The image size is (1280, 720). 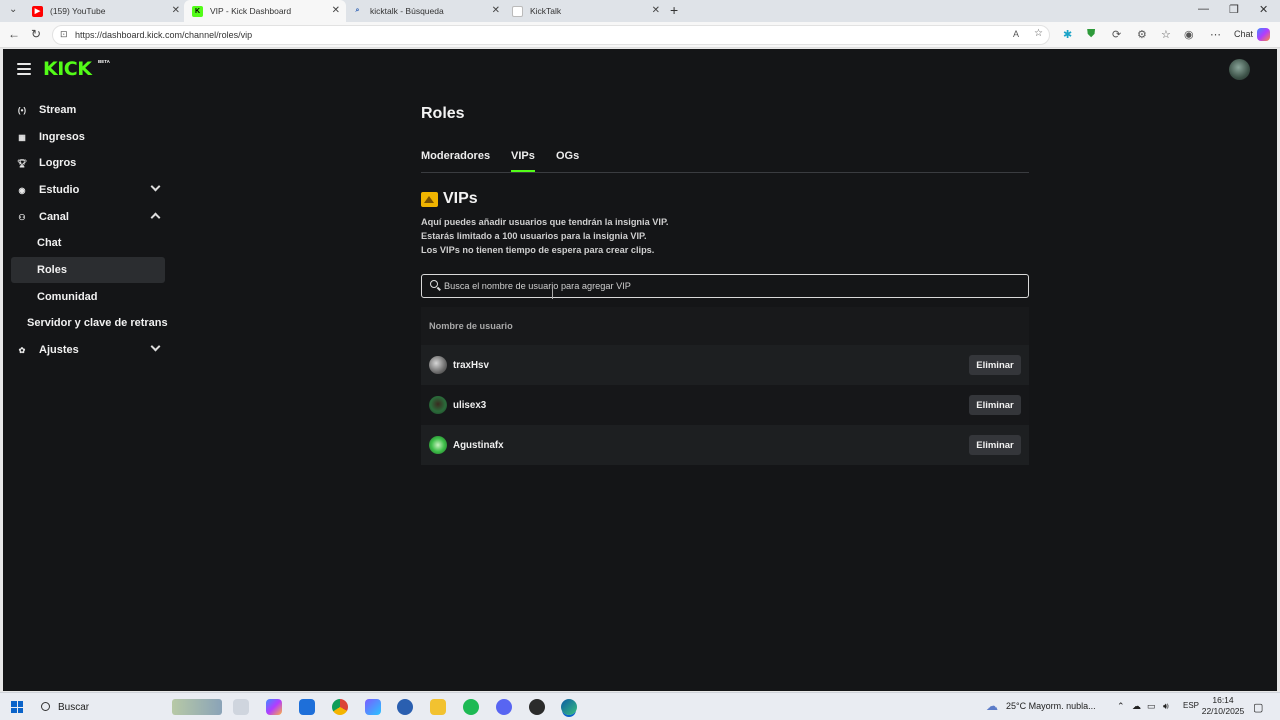 I want to click on channel-icon: ⚇, so click(x=22, y=217).